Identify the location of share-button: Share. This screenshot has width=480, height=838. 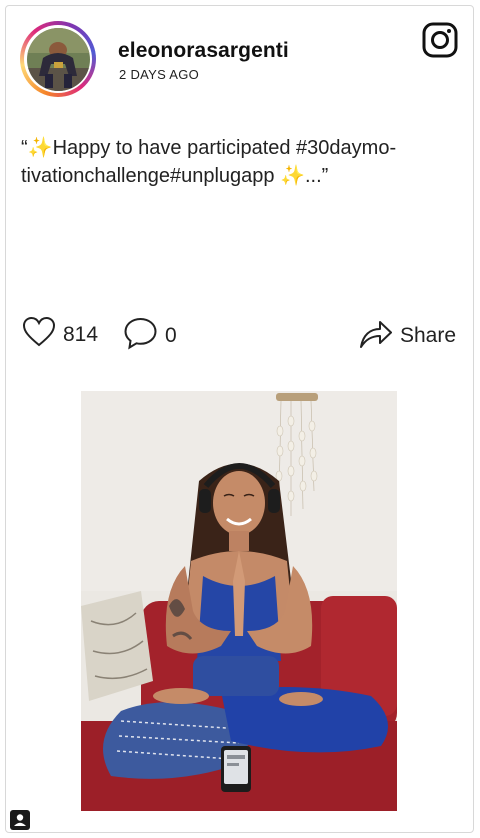
(407, 335).